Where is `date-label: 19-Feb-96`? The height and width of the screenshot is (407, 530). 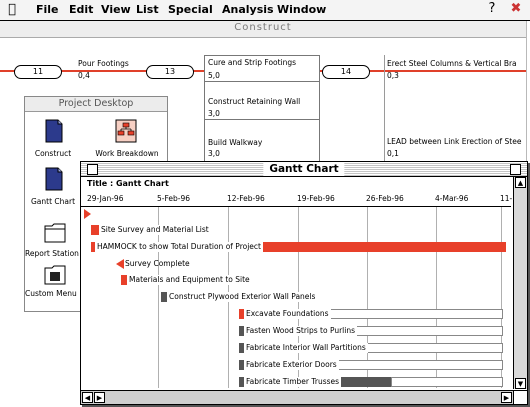 date-label: 19-Feb-96 is located at coordinates (316, 198).